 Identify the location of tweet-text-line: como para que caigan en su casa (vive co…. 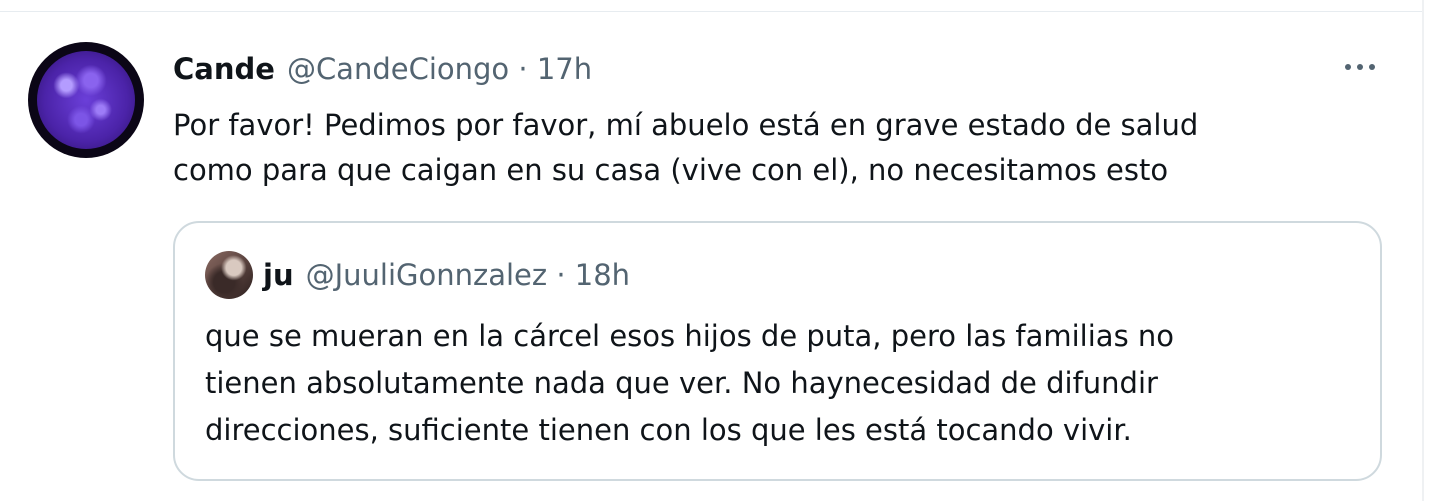
(671, 170).